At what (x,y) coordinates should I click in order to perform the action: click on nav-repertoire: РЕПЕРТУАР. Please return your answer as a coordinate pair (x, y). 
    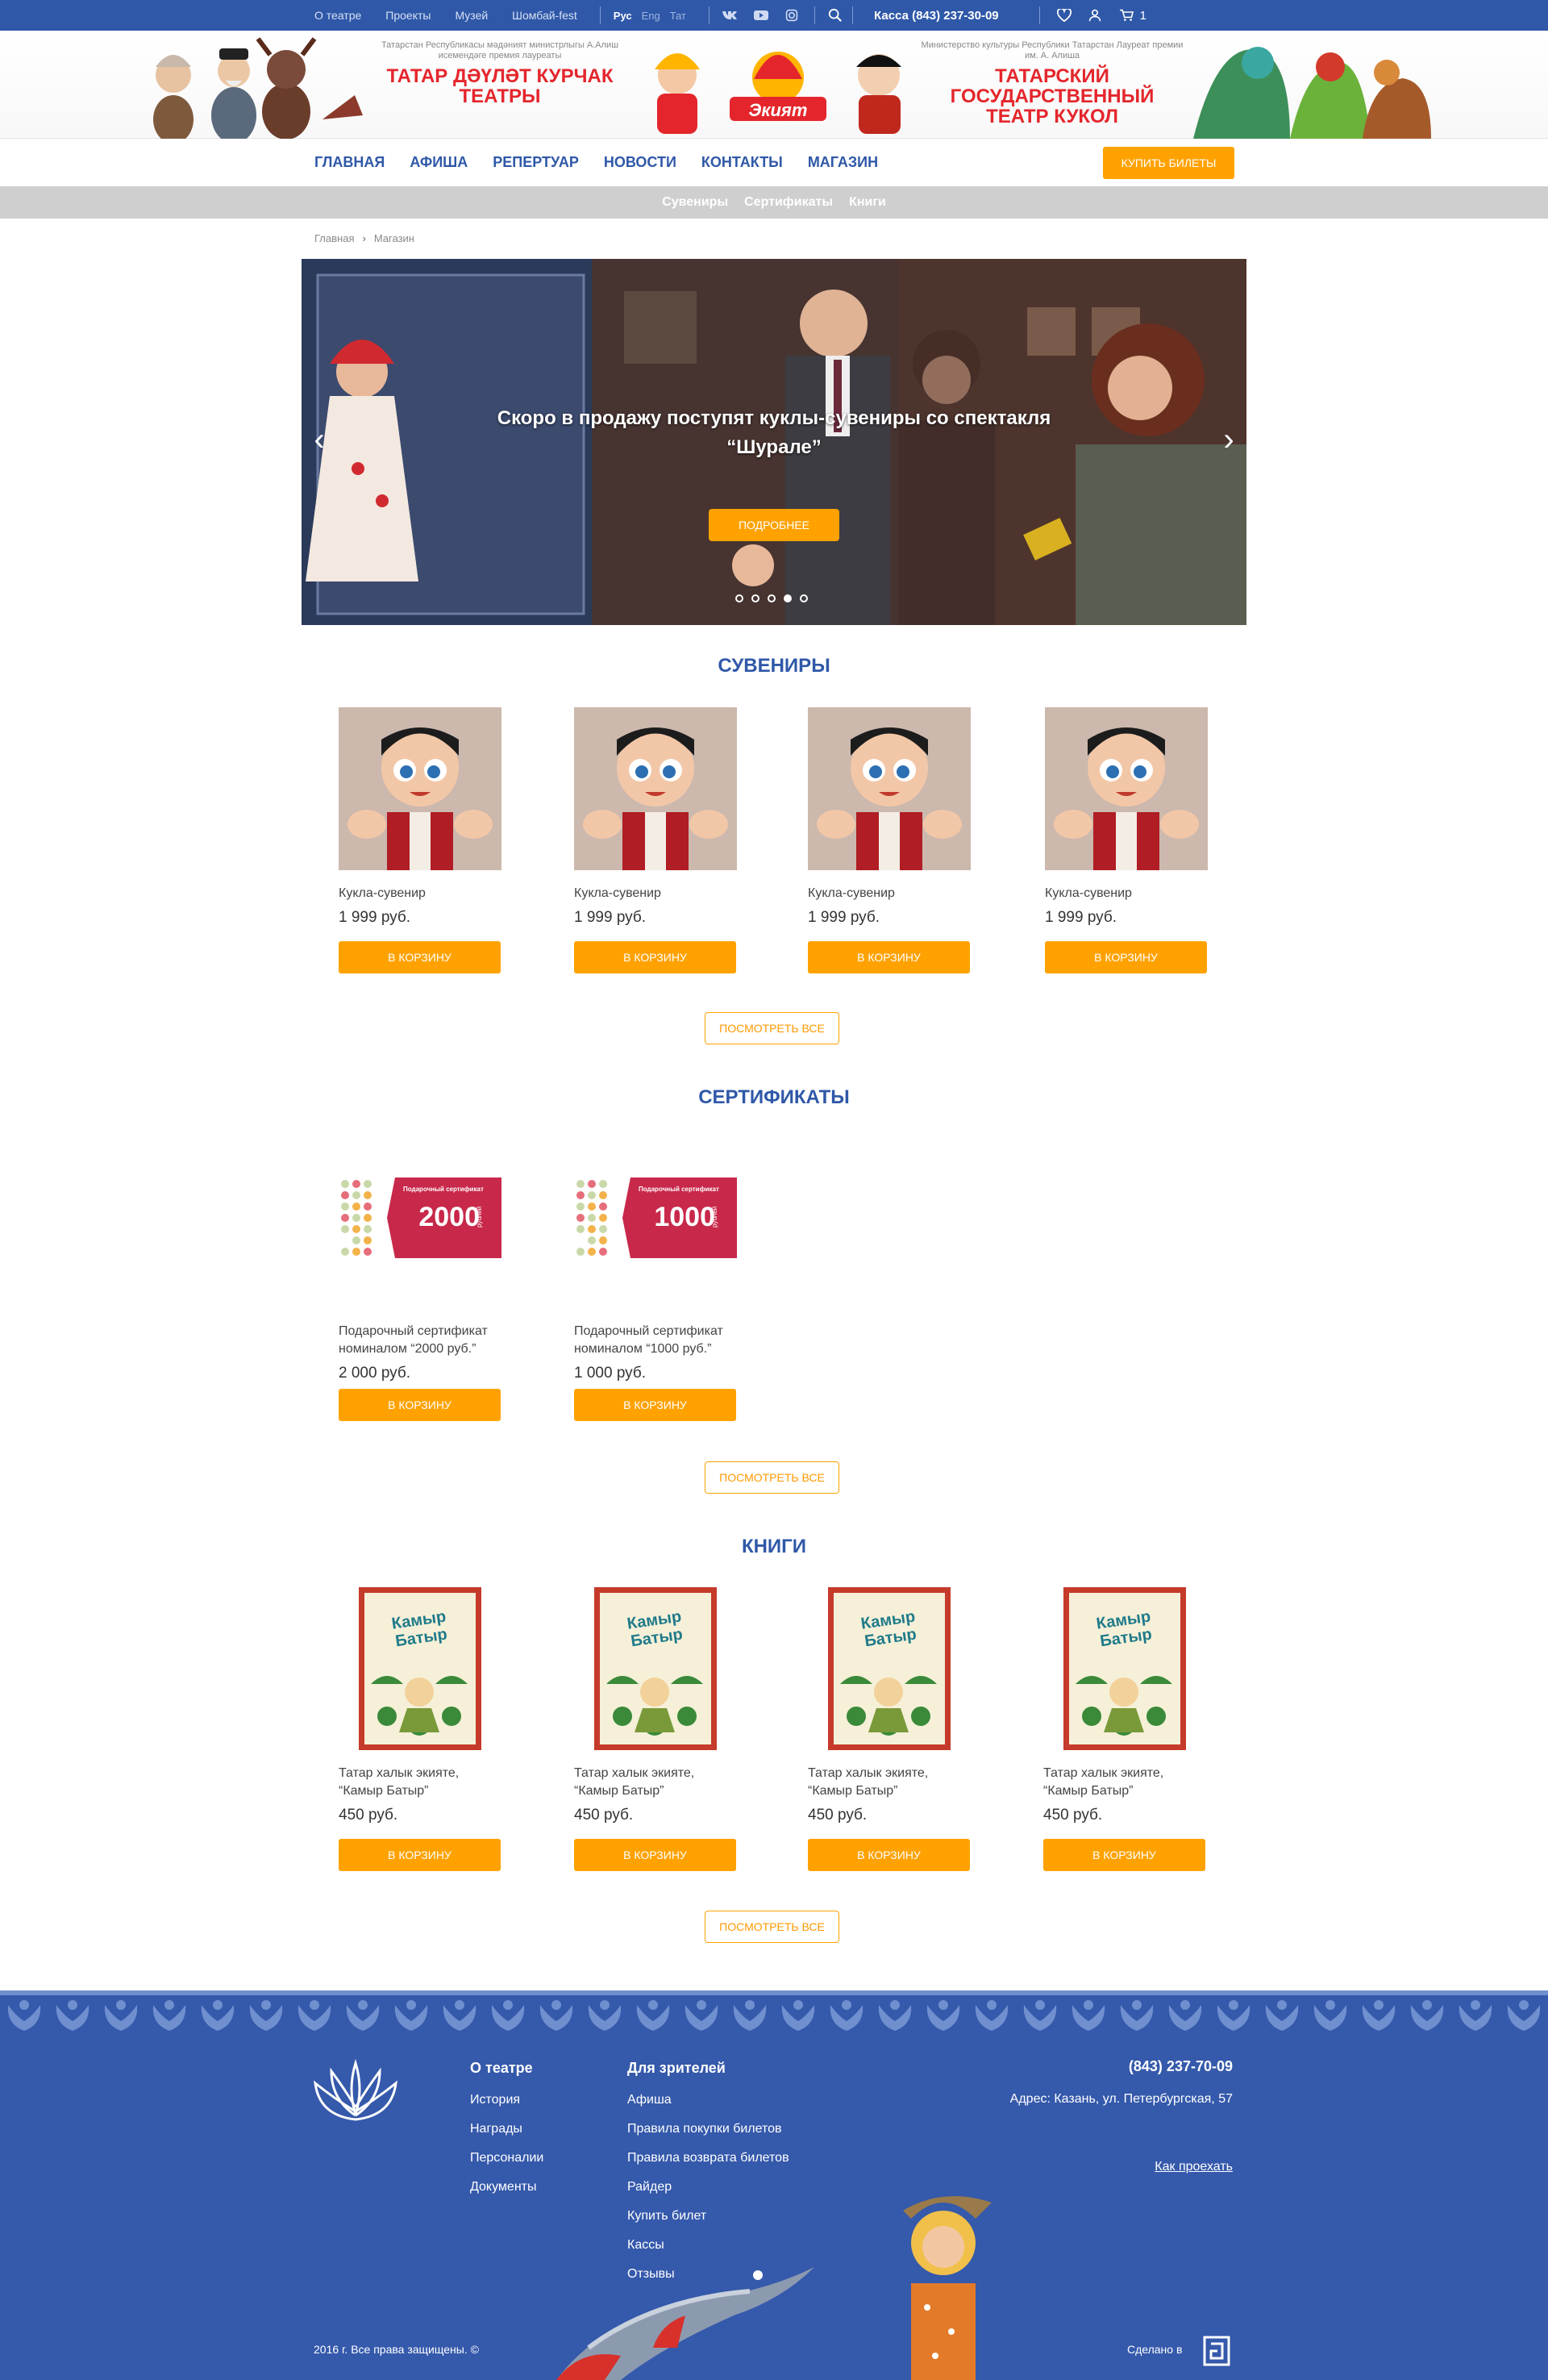
    Looking at the image, I should click on (536, 163).